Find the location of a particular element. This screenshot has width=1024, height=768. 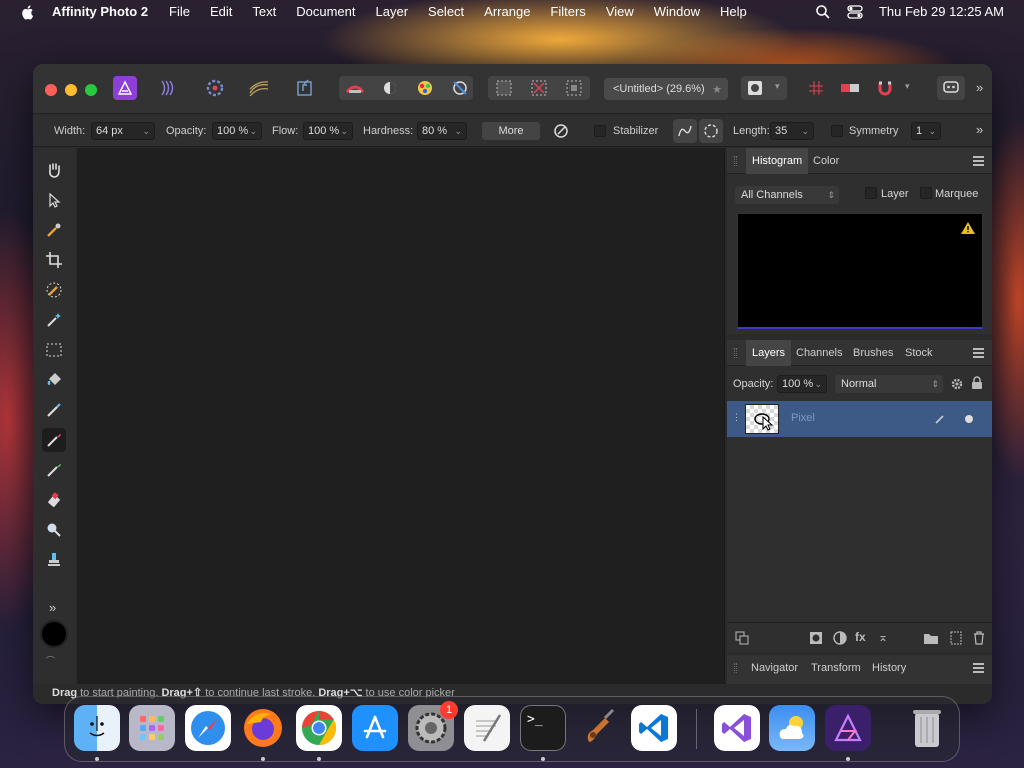

width-field: 64 px ⌄ is located at coordinates (123, 131).